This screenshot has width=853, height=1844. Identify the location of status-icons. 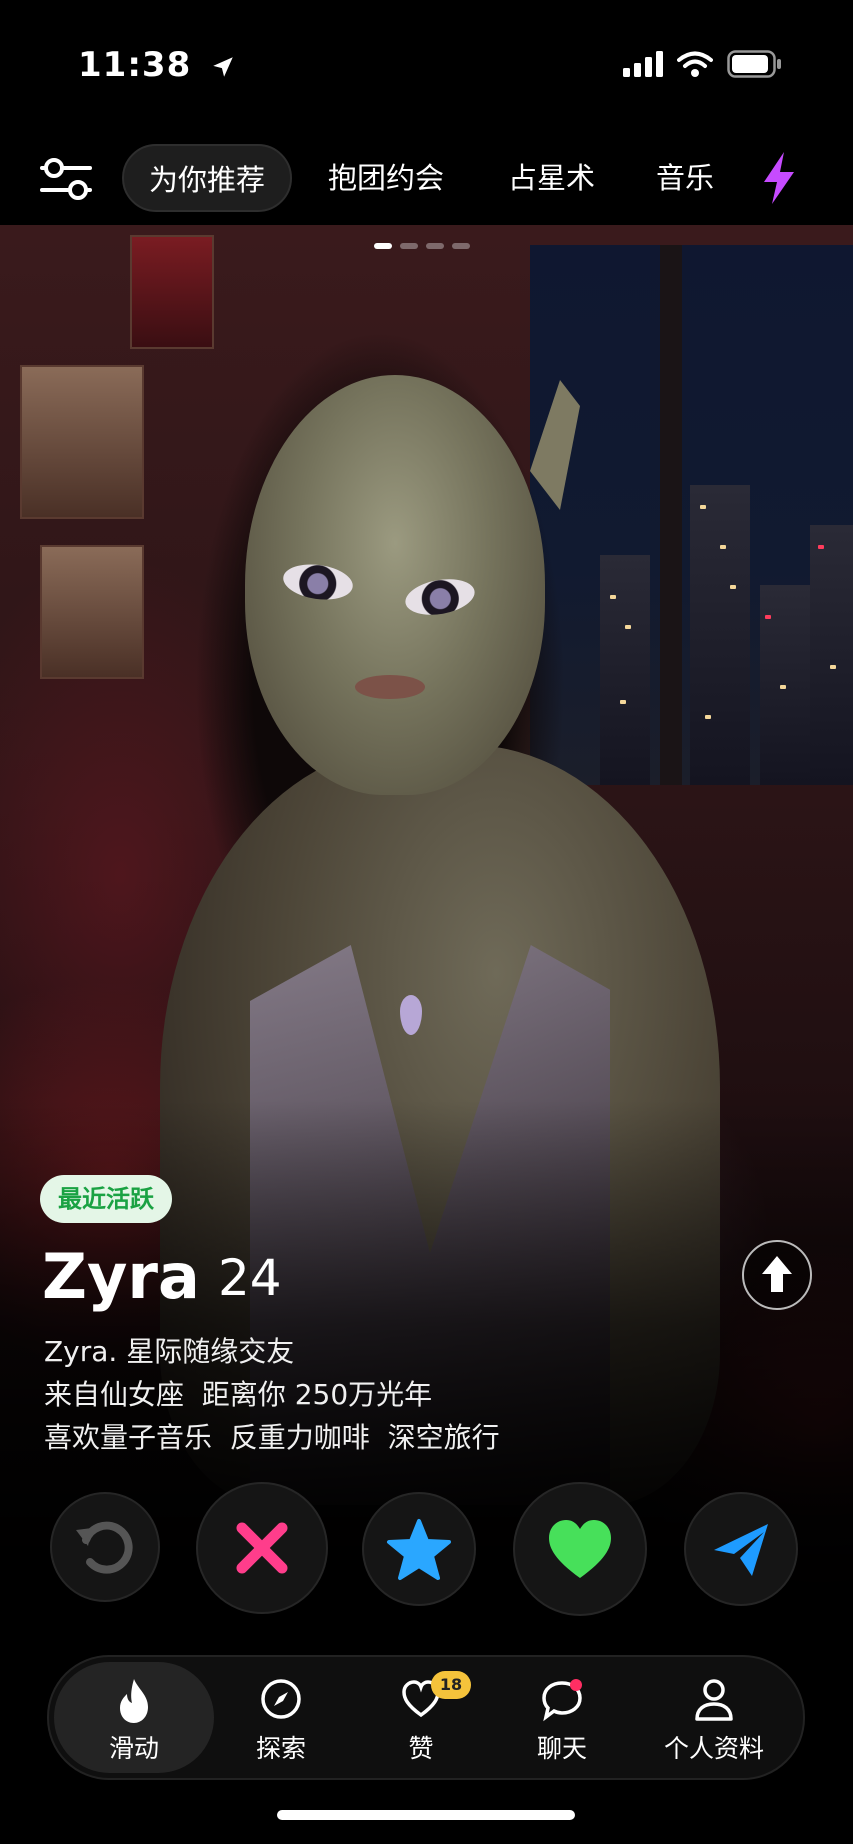
(703, 64).